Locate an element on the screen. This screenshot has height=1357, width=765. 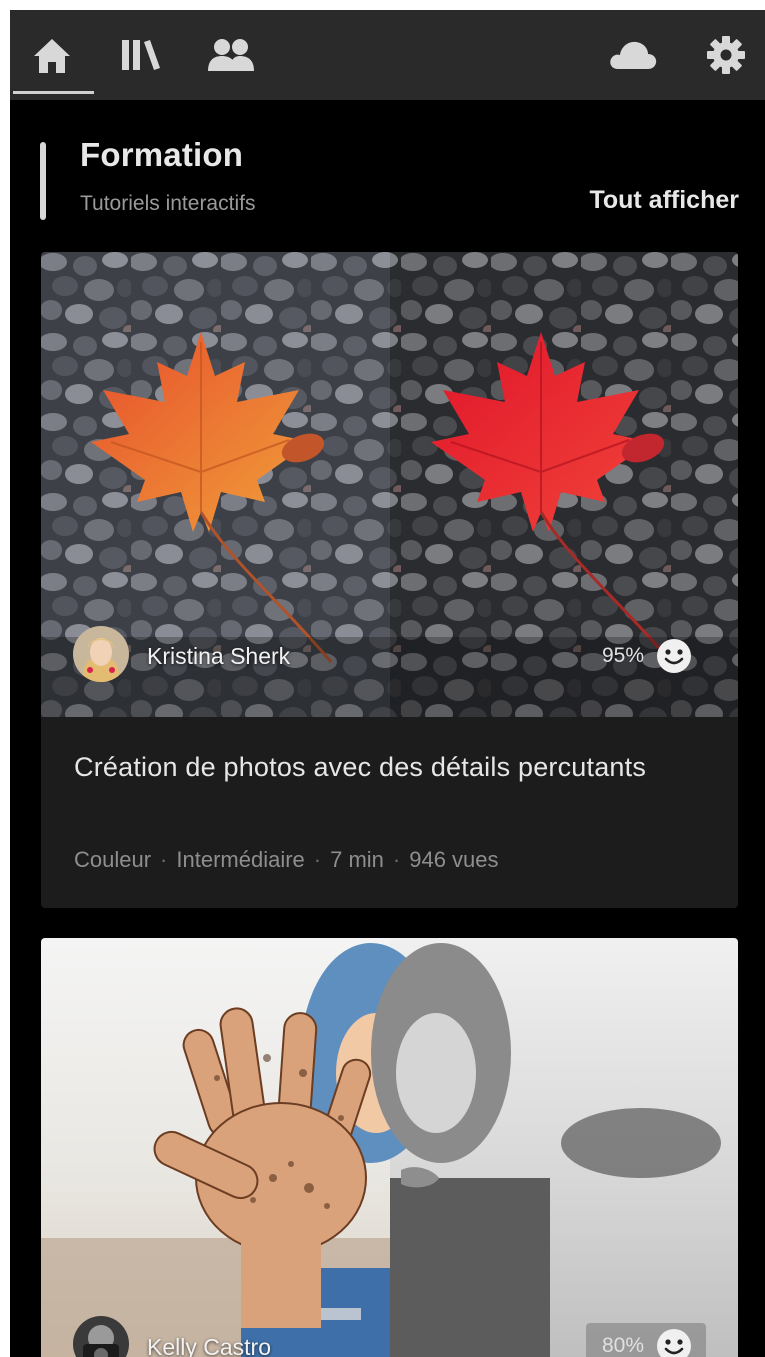
meta-views: 946 vues is located at coordinates (454, 859).